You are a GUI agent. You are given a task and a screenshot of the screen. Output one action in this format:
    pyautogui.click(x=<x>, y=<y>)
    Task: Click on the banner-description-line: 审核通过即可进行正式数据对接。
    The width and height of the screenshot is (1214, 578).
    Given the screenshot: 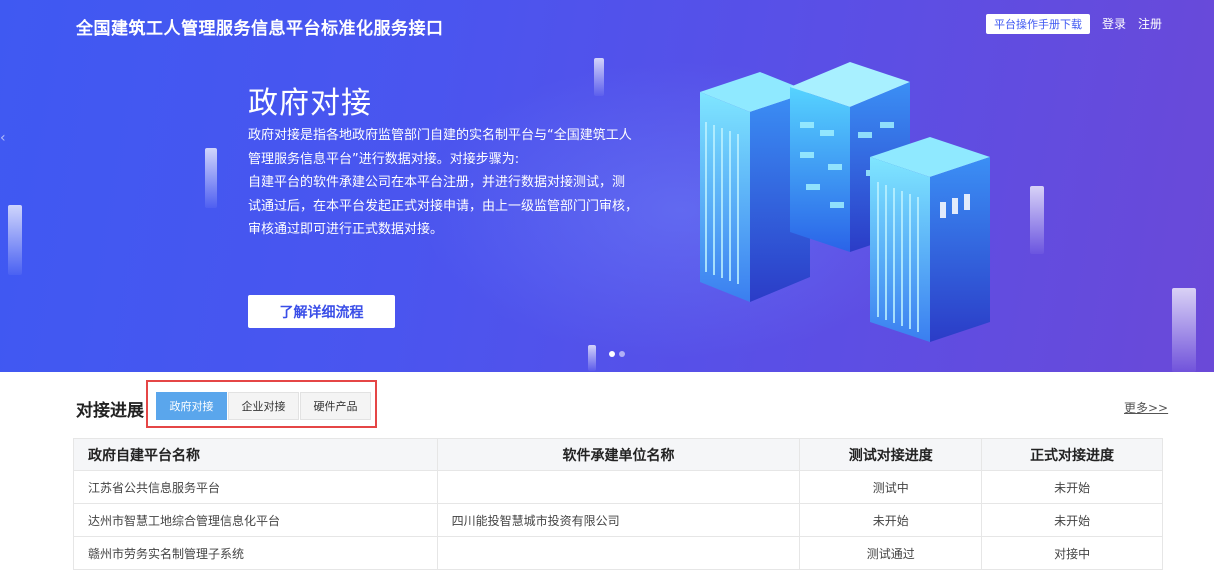 What is the action you would take?
    pyautogui.click(x=346, y=230)
    